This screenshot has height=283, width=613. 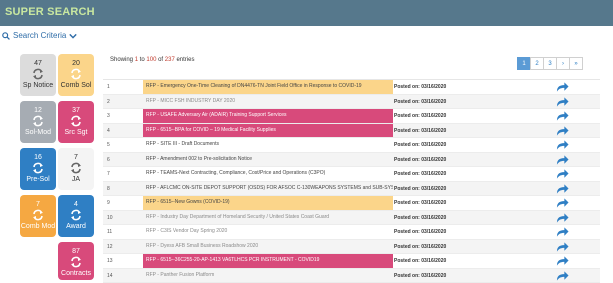 I want to click on row-number: 1, so click(x=108, y=87).